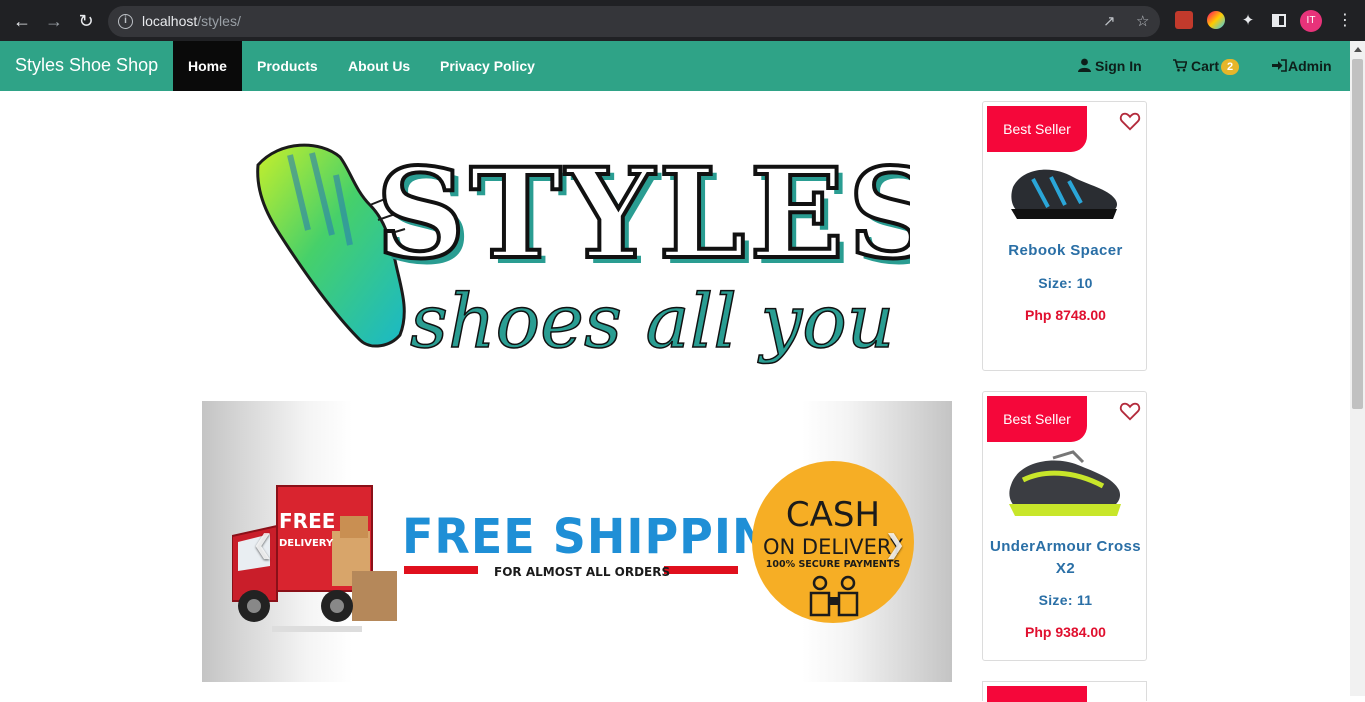 The height and width of the screenshot is (702, 1365). I want to click on cart-link: Cart 2, so click(1206, 66).